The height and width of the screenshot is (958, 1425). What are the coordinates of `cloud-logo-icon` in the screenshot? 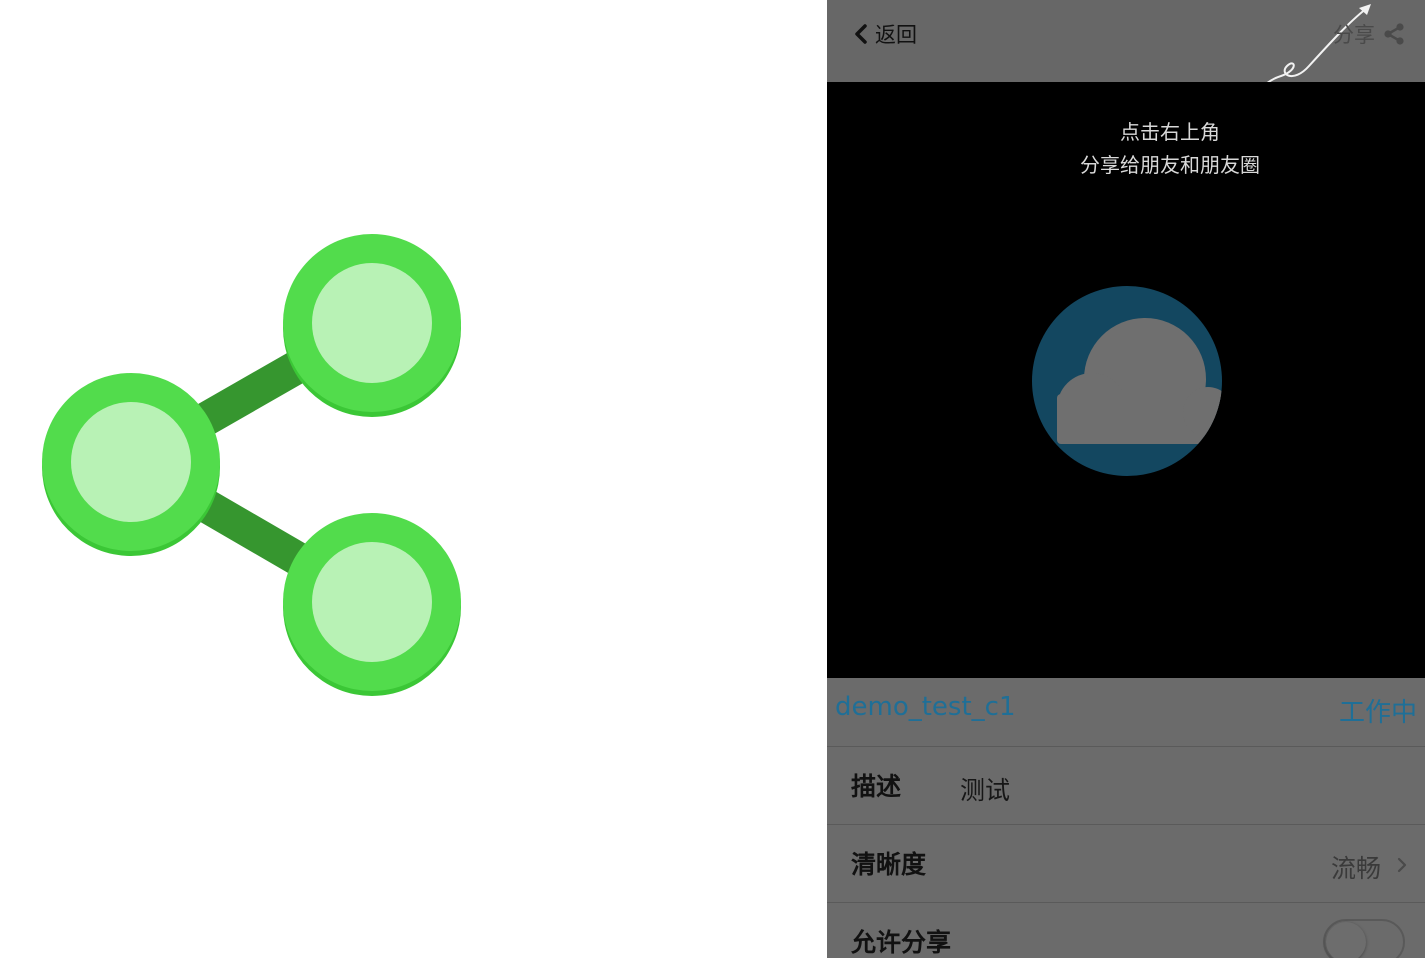 It's located at (1127, 381).